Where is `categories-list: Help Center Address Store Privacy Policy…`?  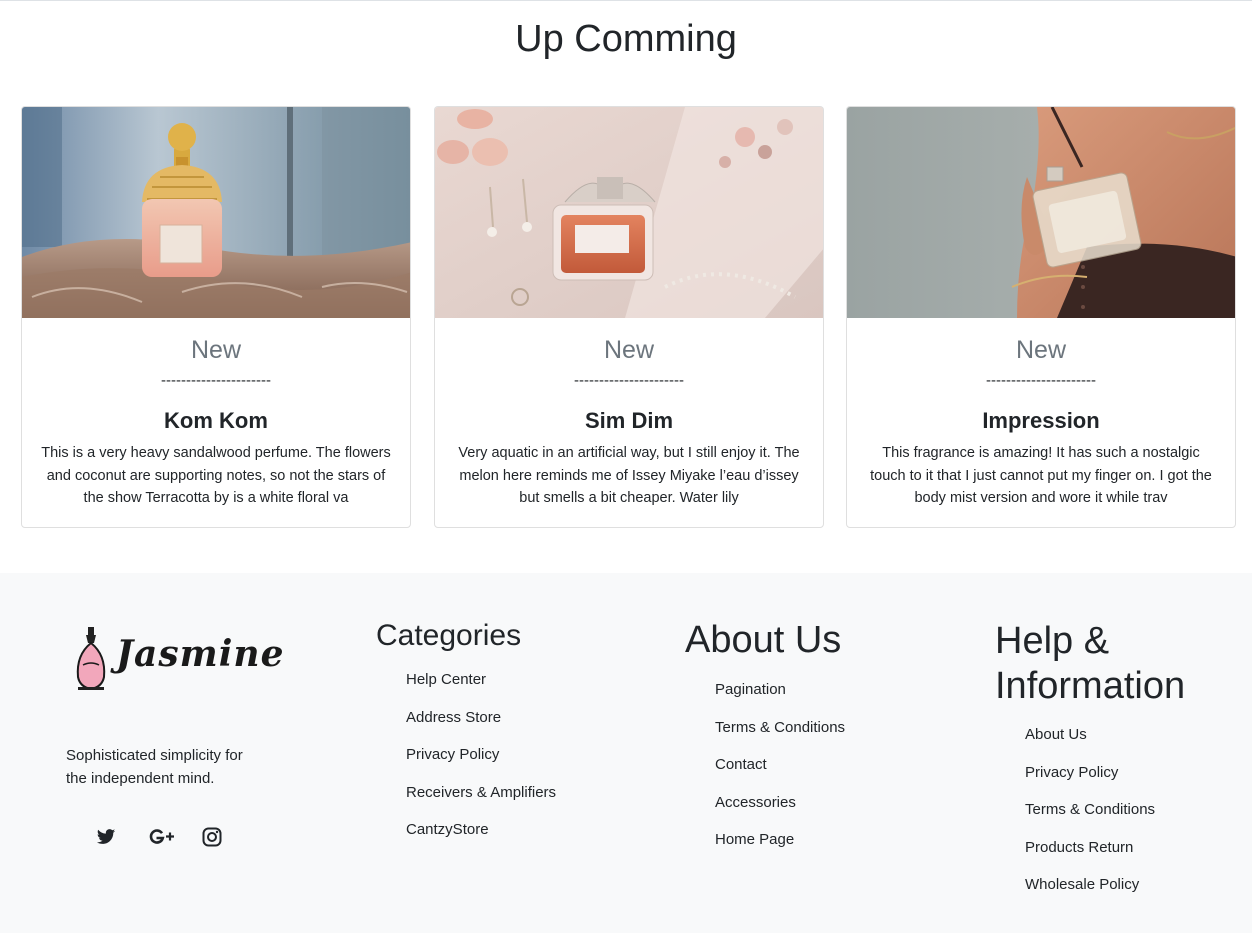
categories-list: Help Center Address Store Privacy Policy… is located at coordinates (481, 765).